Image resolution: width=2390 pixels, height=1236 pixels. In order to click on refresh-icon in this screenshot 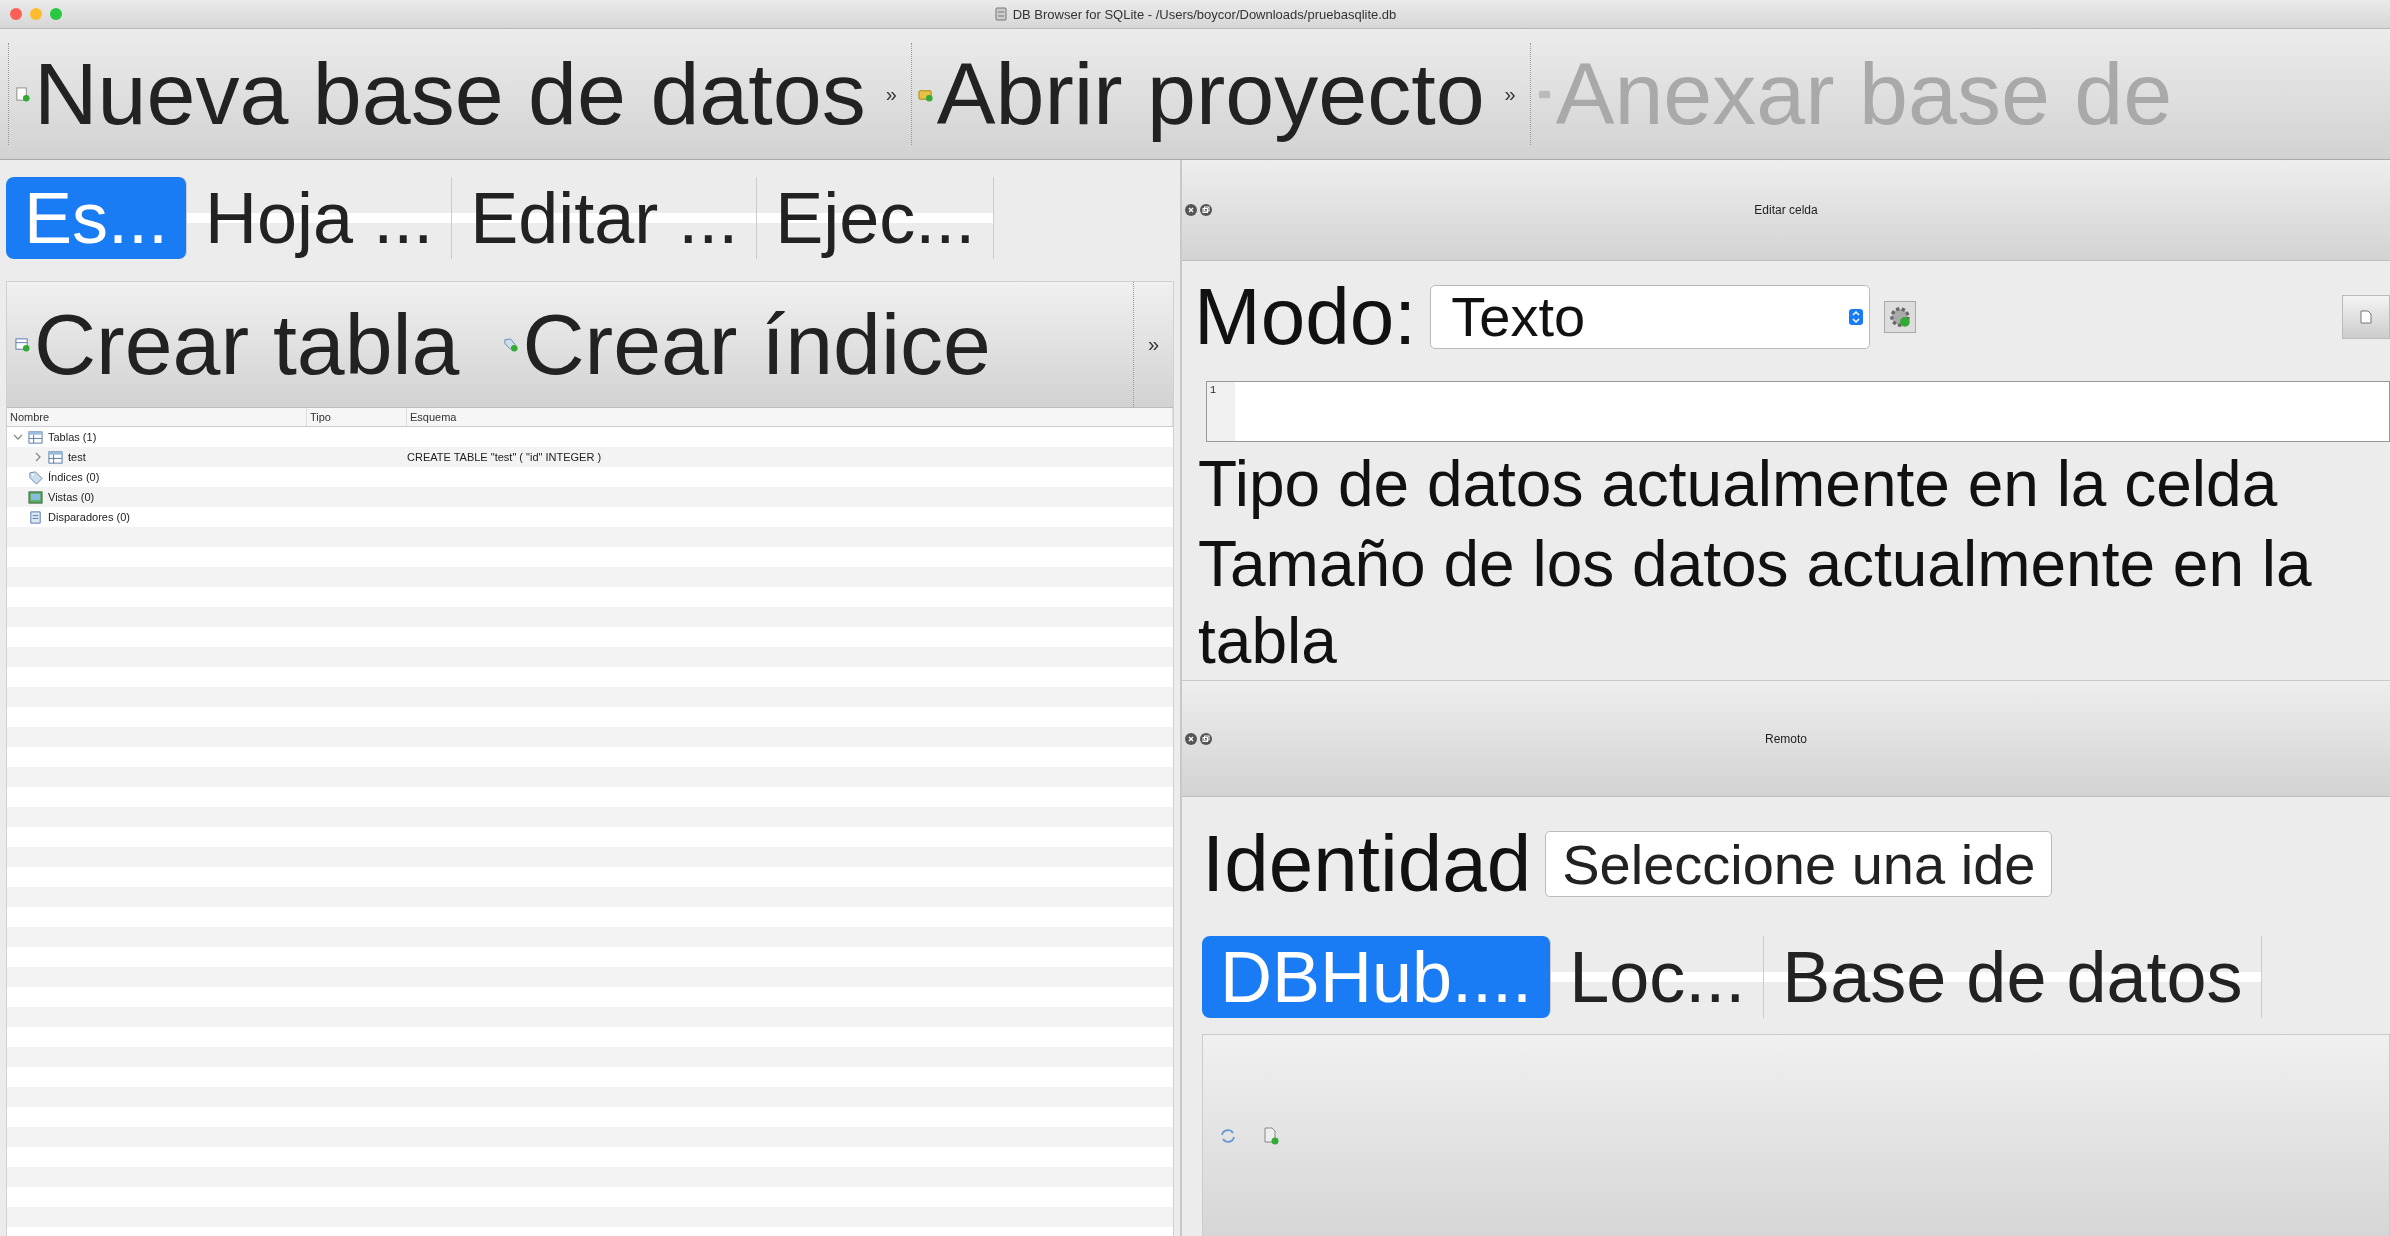, I will do `click(1228, 1135)`.